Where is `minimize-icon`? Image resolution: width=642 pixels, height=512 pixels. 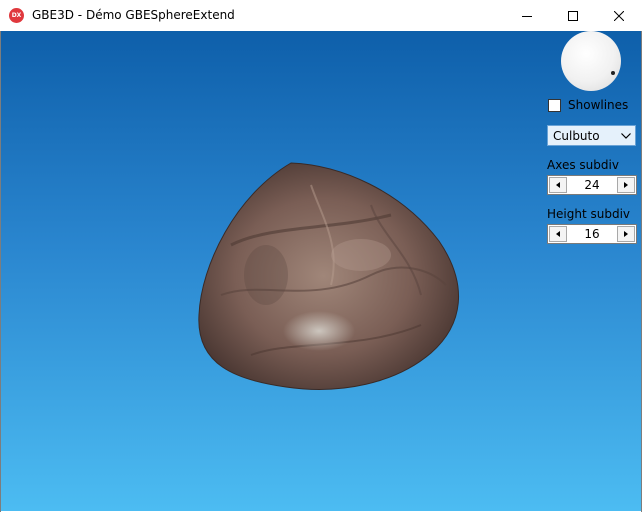
minimize-icon is located at coordinates (527, 16).